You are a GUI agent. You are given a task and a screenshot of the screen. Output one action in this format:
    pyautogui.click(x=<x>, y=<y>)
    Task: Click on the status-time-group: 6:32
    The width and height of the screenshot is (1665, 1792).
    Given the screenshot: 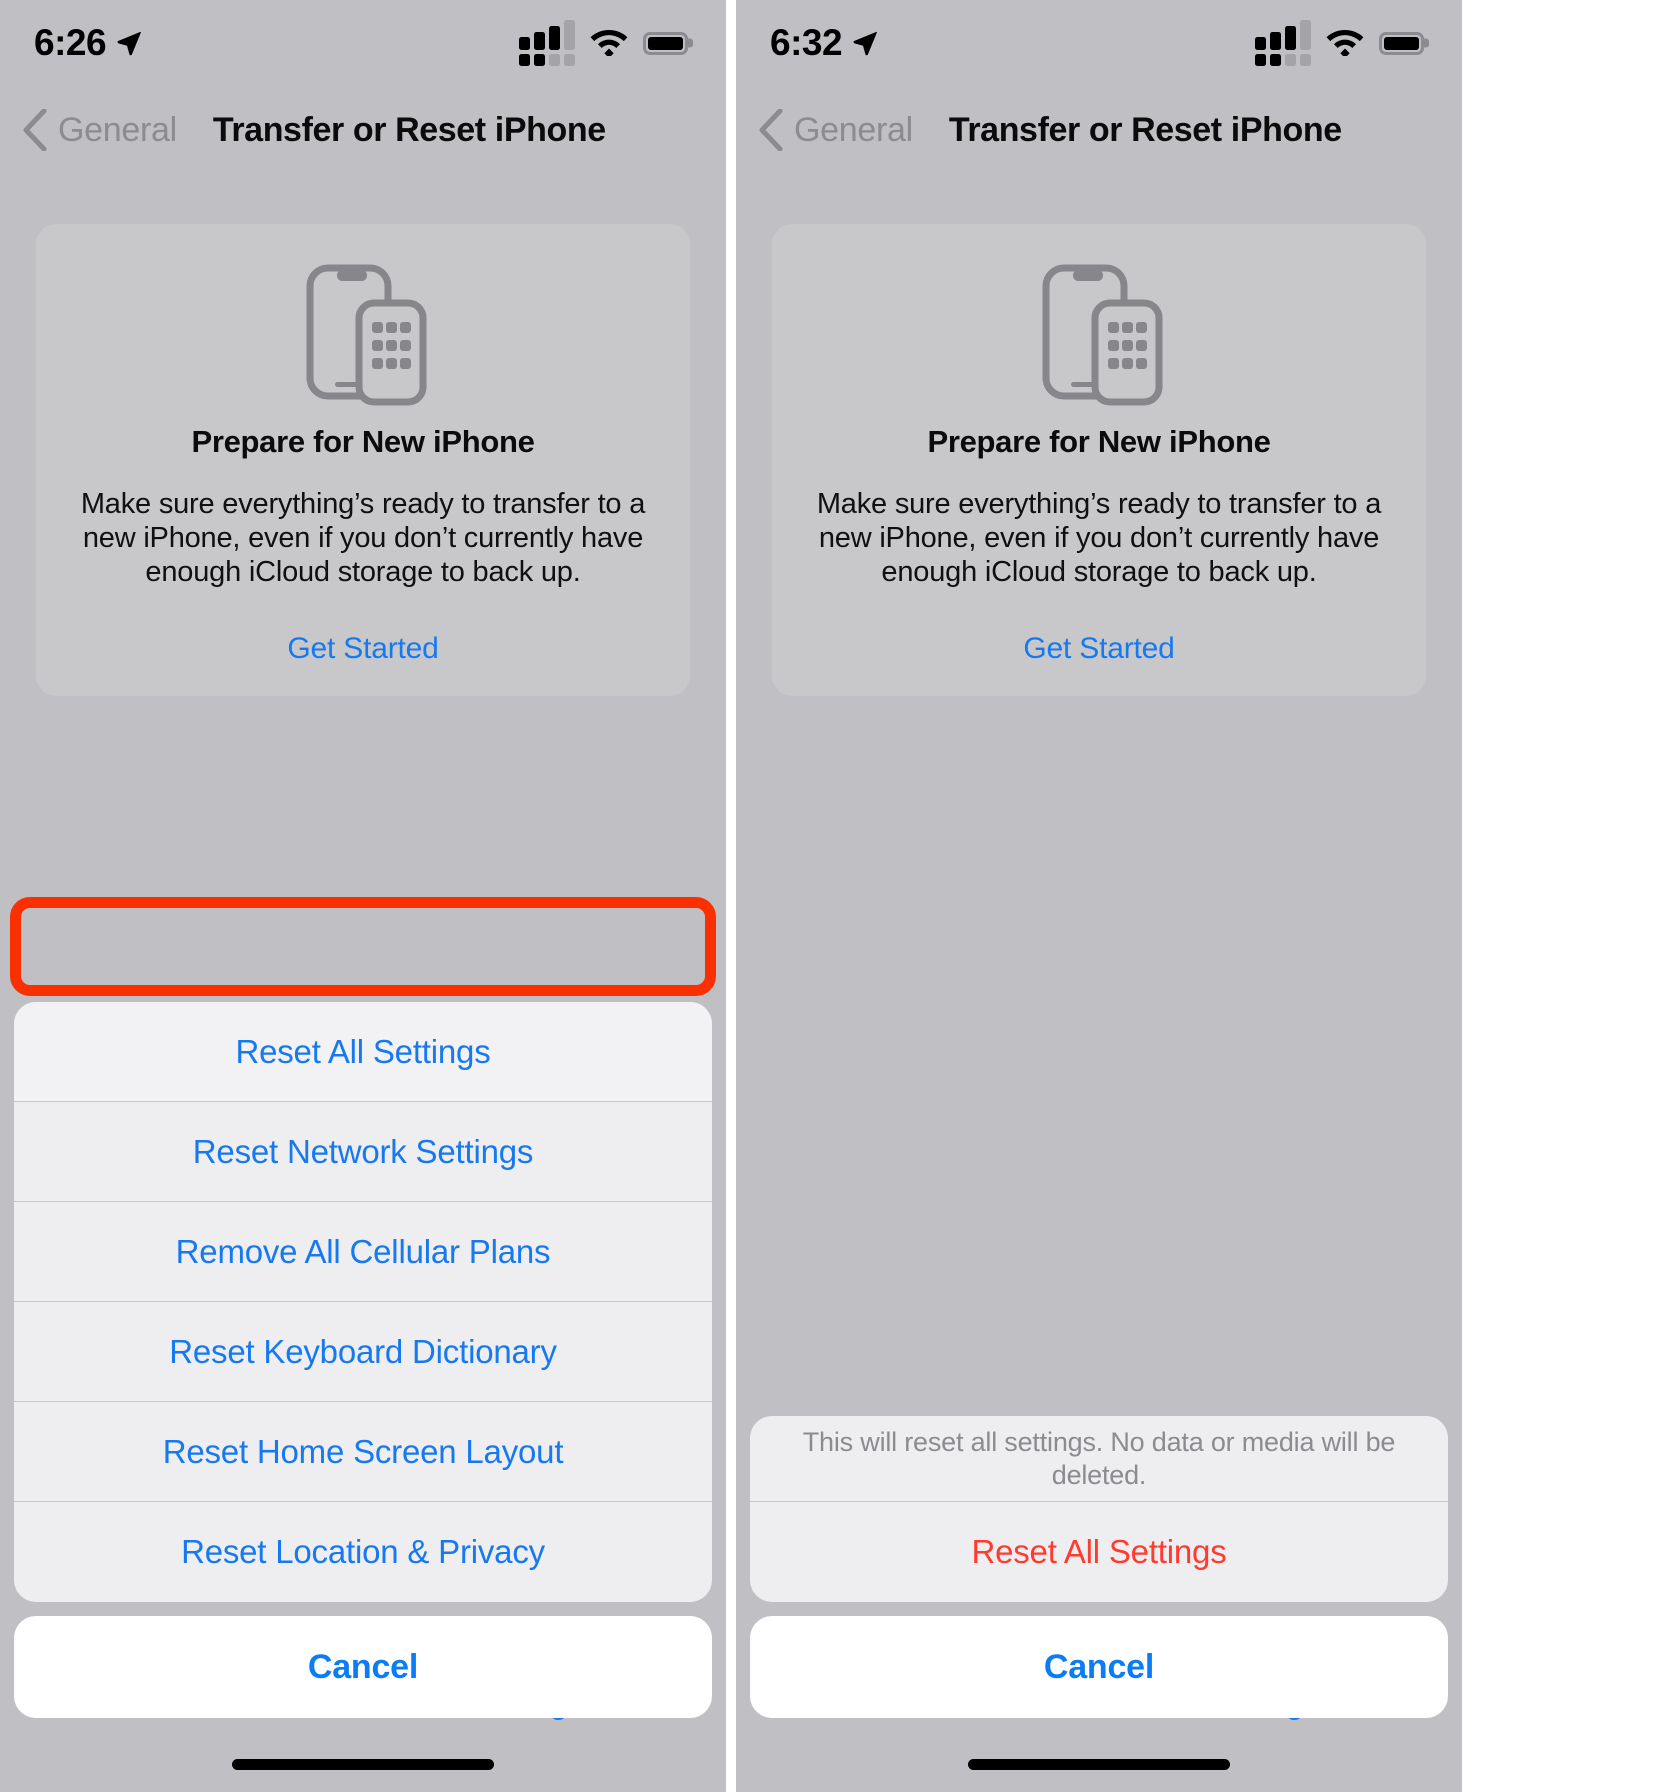 What is the action you would take?
    pyautogui.click(x=824, y=43)
    